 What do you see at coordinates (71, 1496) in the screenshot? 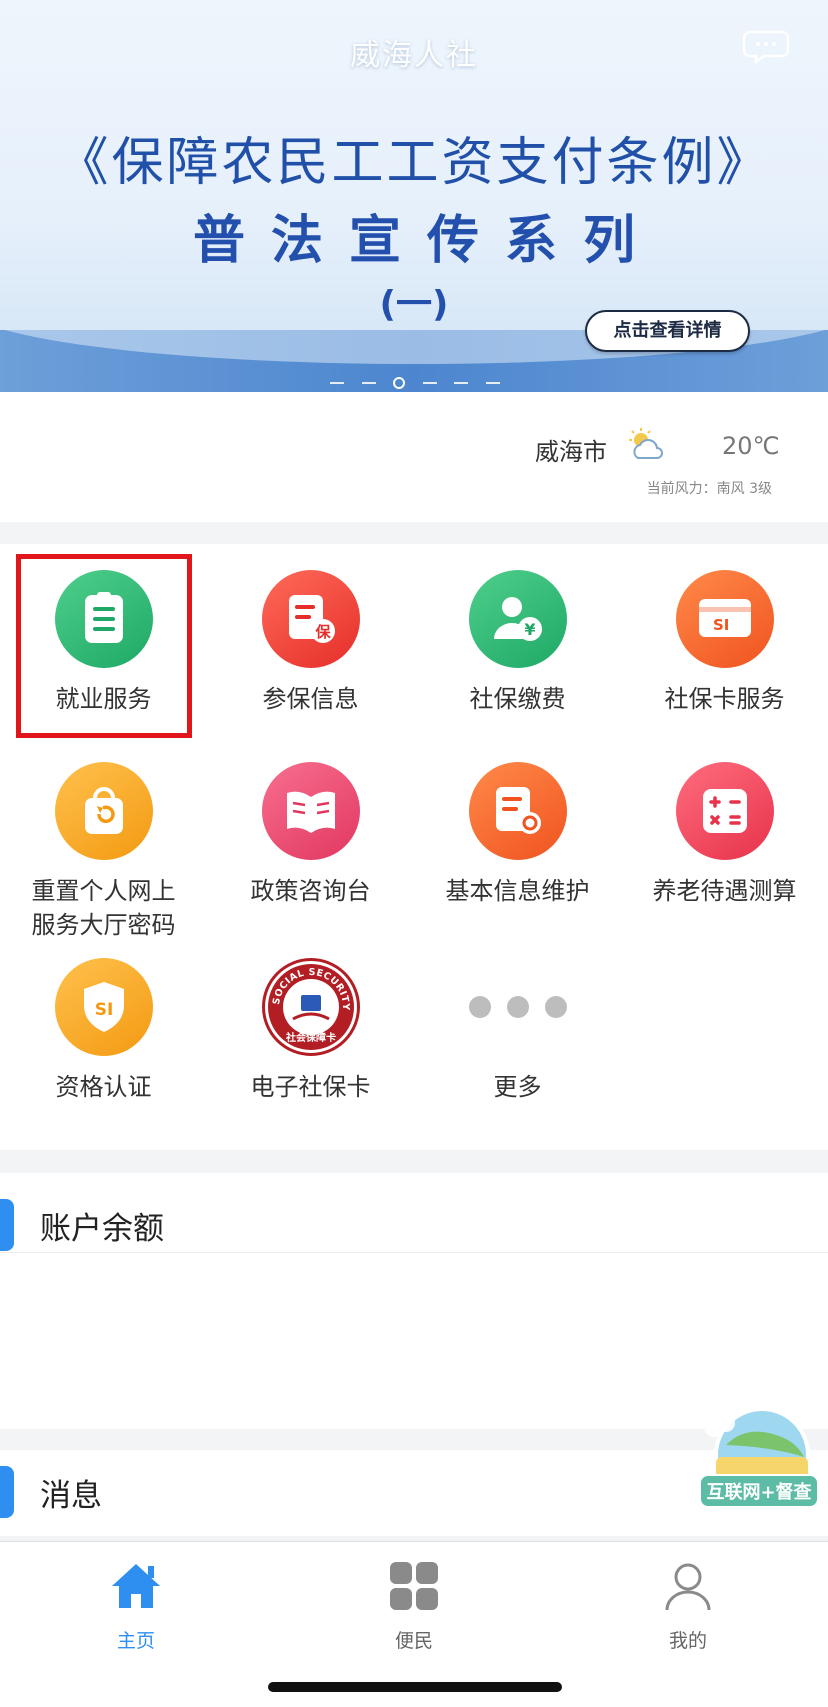
I see `section-title: 消息` at bounding box center [71, 1496].